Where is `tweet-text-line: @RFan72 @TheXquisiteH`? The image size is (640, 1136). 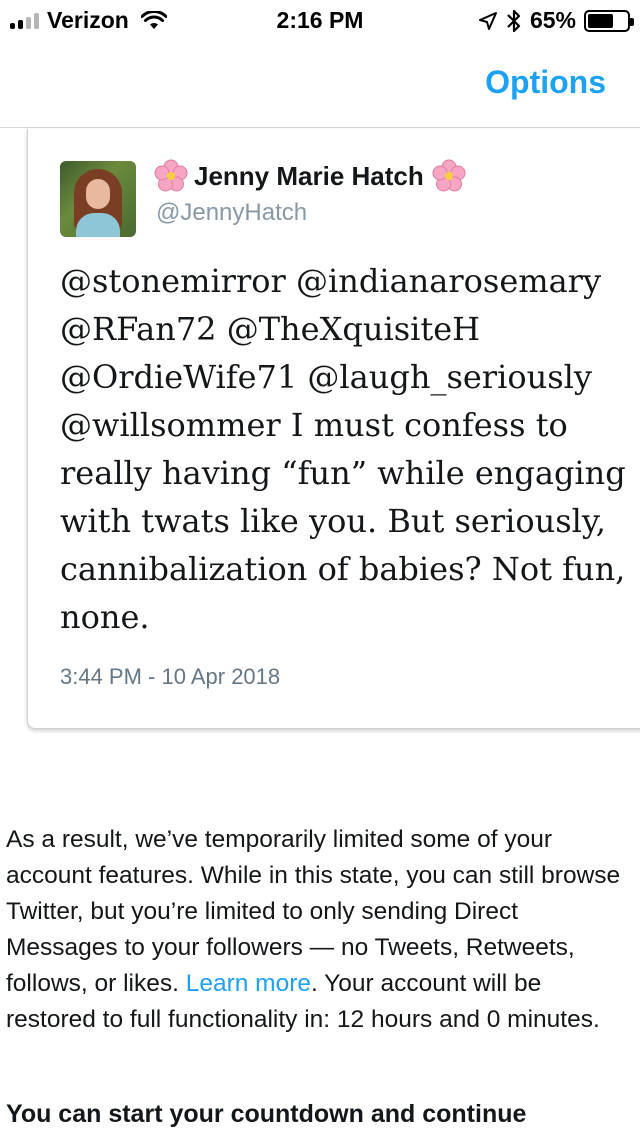 tweet-text-line: @RFan72 @TheXquisiteH is located at coordinates (270, 329).